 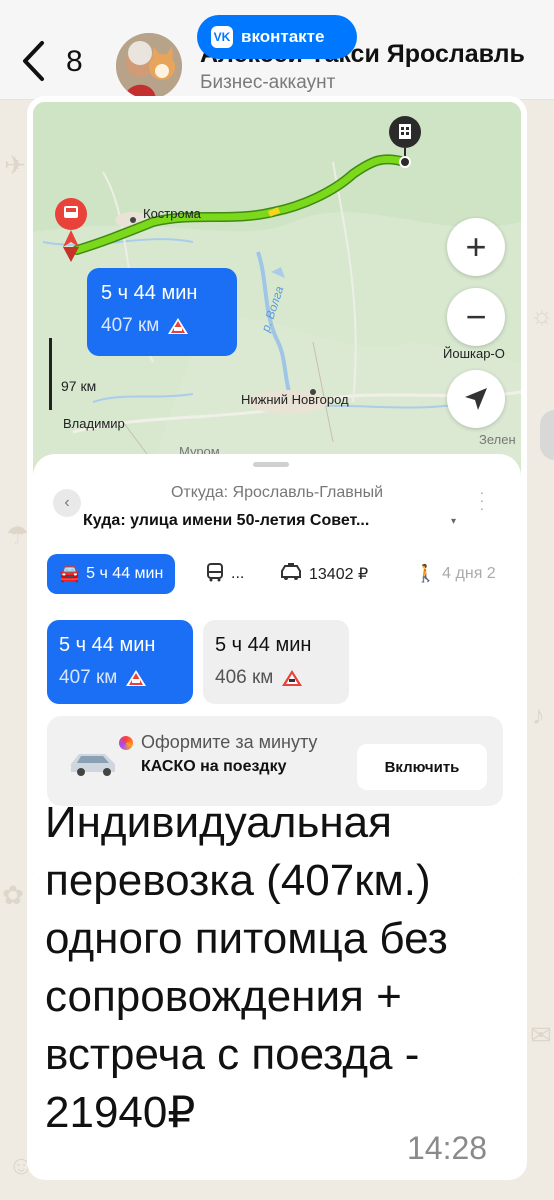 What do you see at coordinates (120, 662) in the screenshot?
I see `route-option-1: 5 ч 44 мин 407 км` at bounding box center [120, 662].